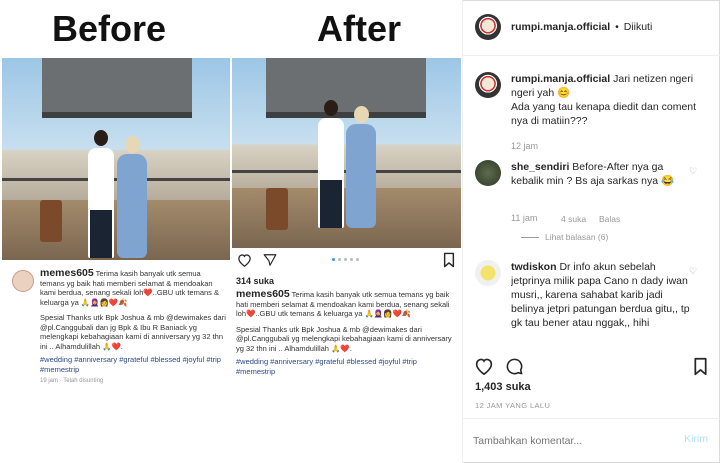 Image resolution: width=720 pixels, height=463 pixels. What do you see at coordinates (270, 260) in the screenshot?
I see `share-icon` at bounding box center [270, 260].